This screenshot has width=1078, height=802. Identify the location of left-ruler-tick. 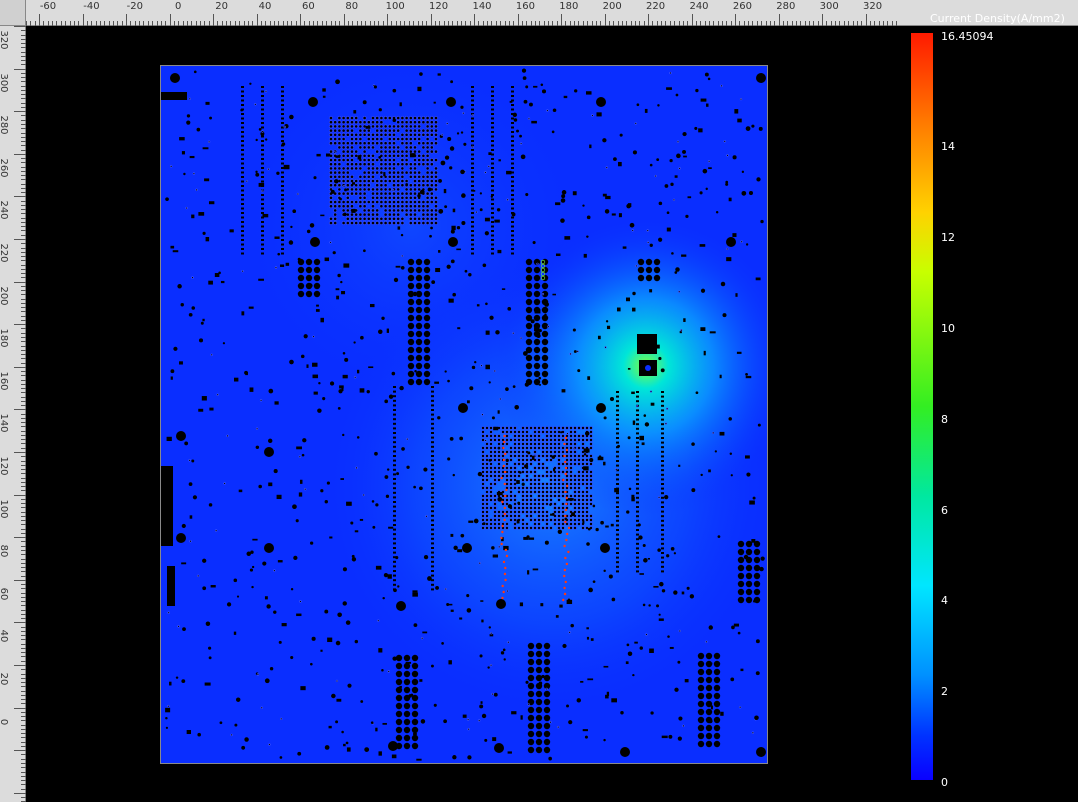
(20, 623).